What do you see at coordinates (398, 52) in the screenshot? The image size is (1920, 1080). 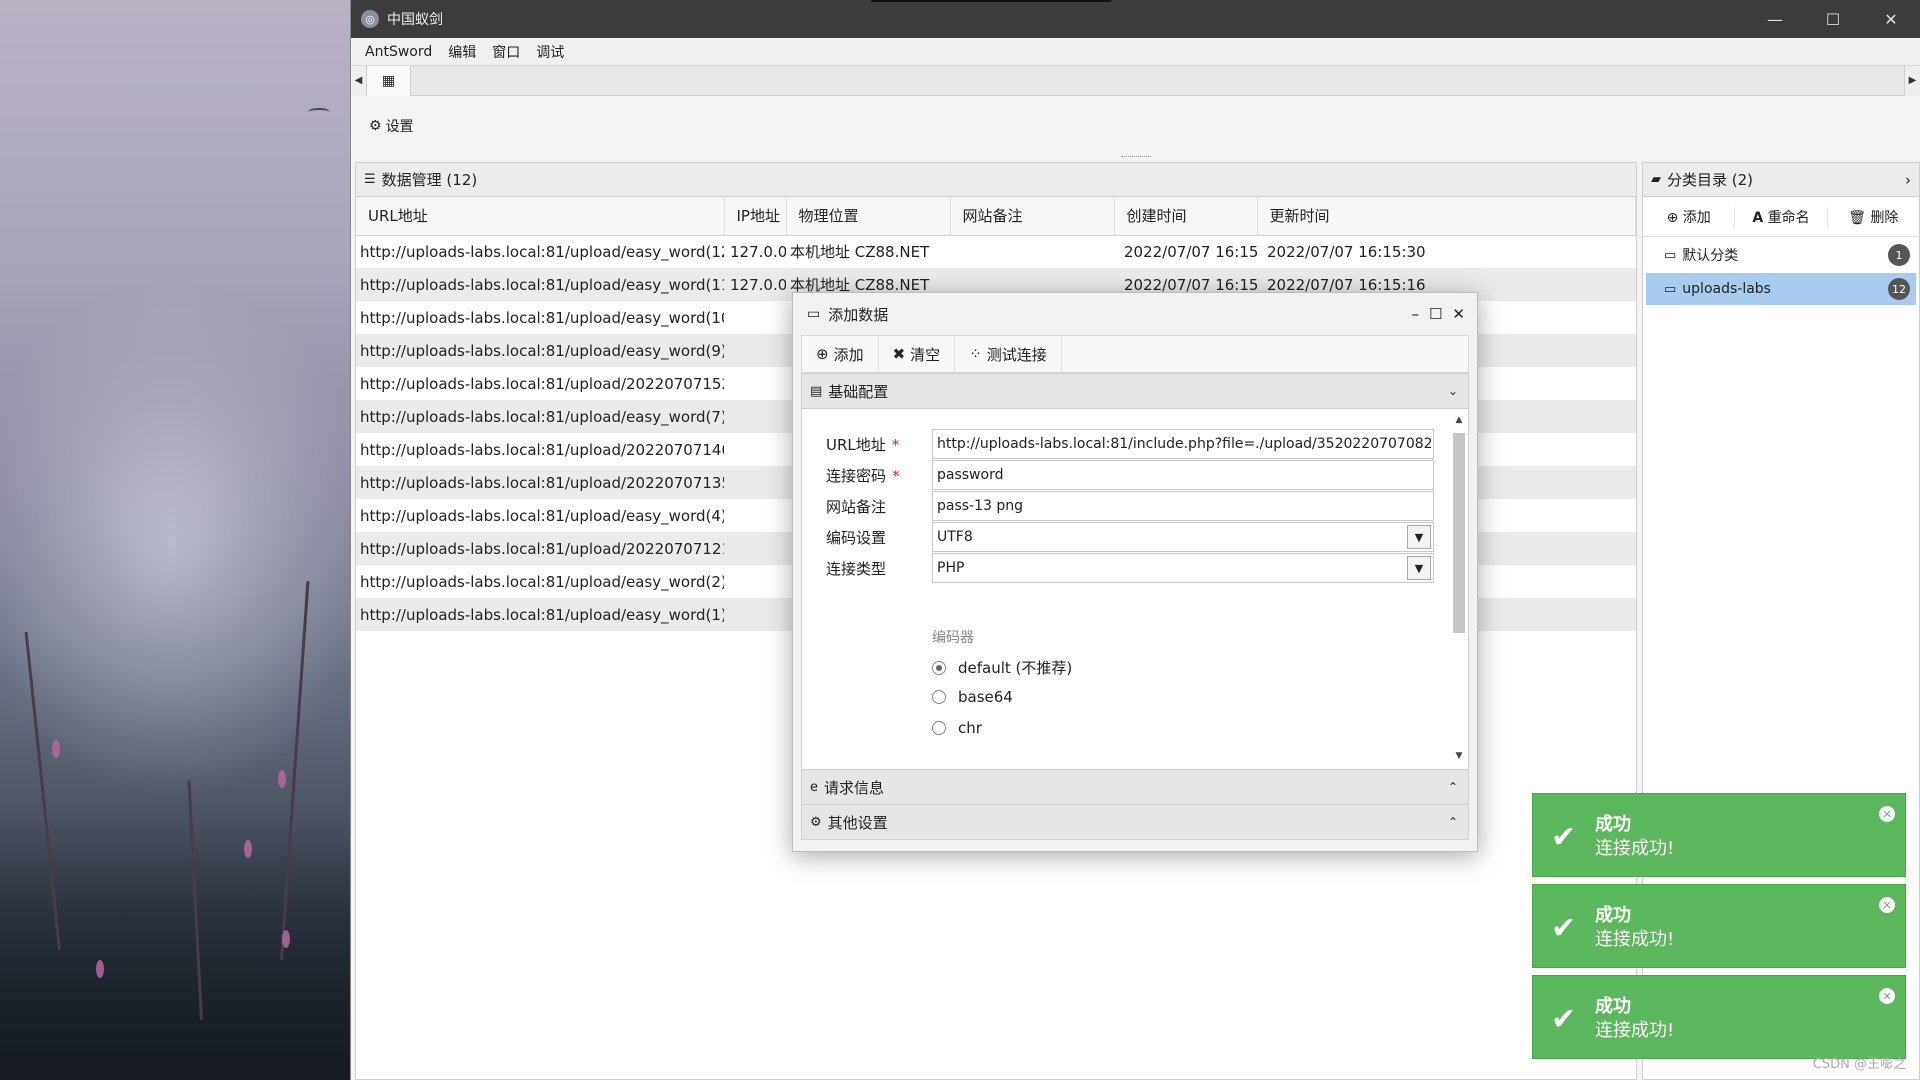 I see `menu-antsword: AntSword` at bounding box center [398, 52].